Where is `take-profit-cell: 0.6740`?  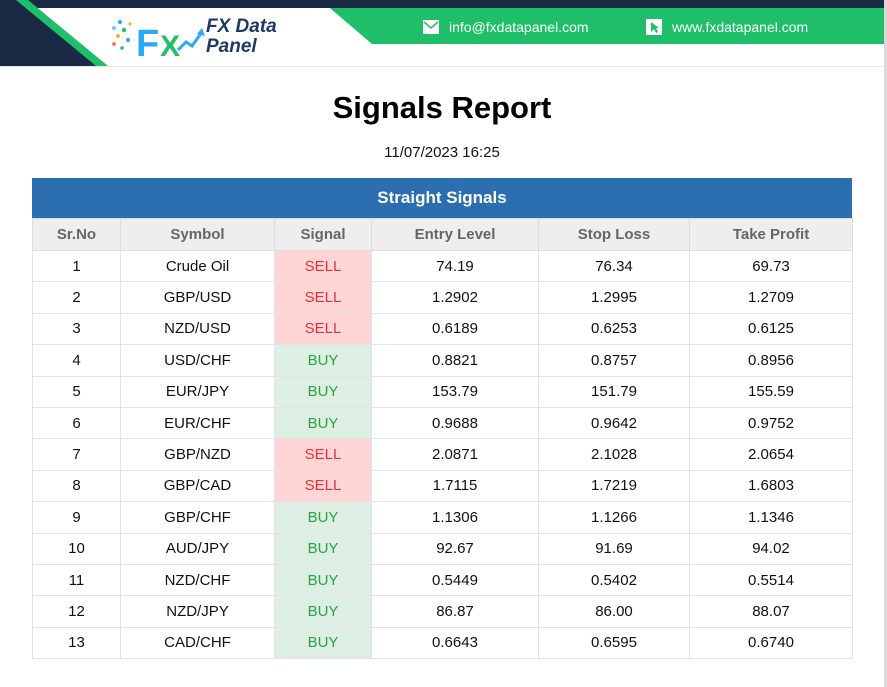
take-profit-cell: 0.6740 is located at coordinates (771, 643).